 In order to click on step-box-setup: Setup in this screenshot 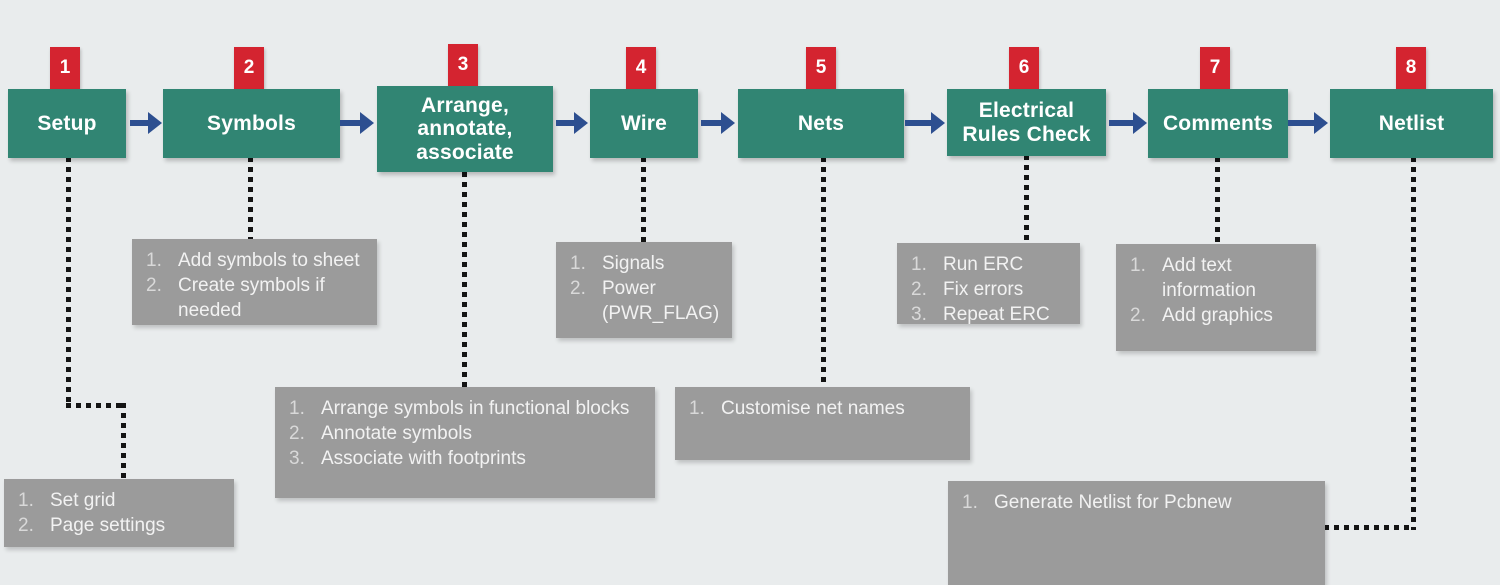, I will do `click(67, 123)`.